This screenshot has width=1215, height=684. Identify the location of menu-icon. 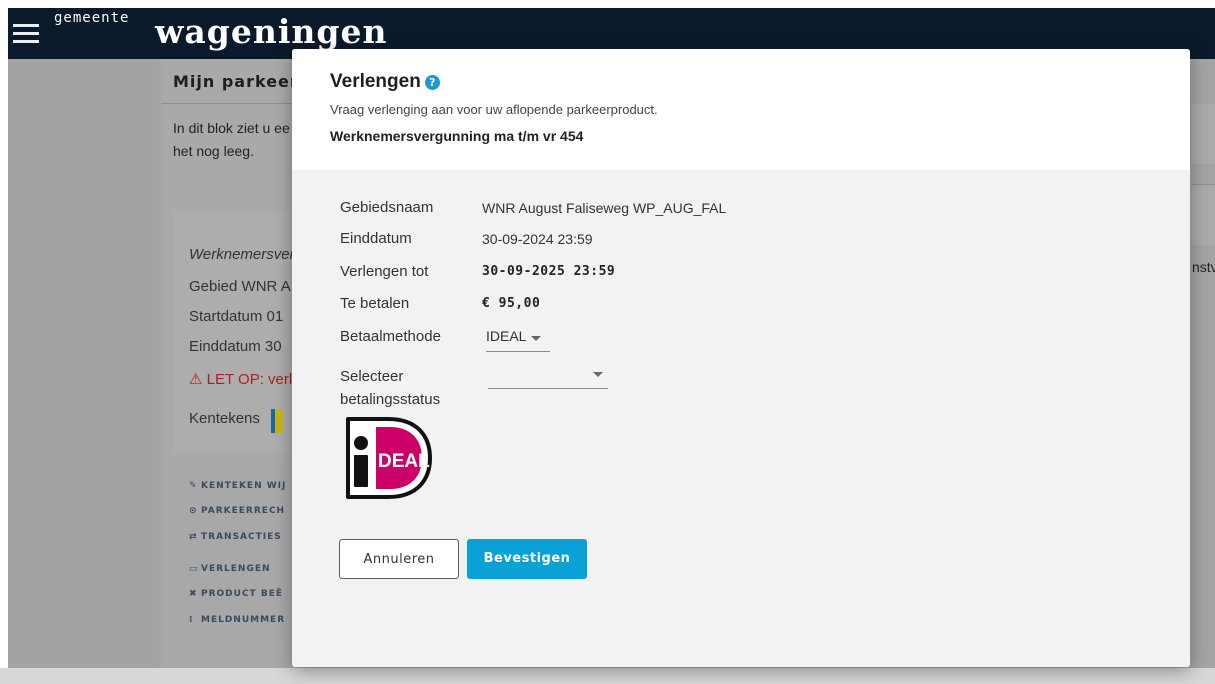
(26, 34).